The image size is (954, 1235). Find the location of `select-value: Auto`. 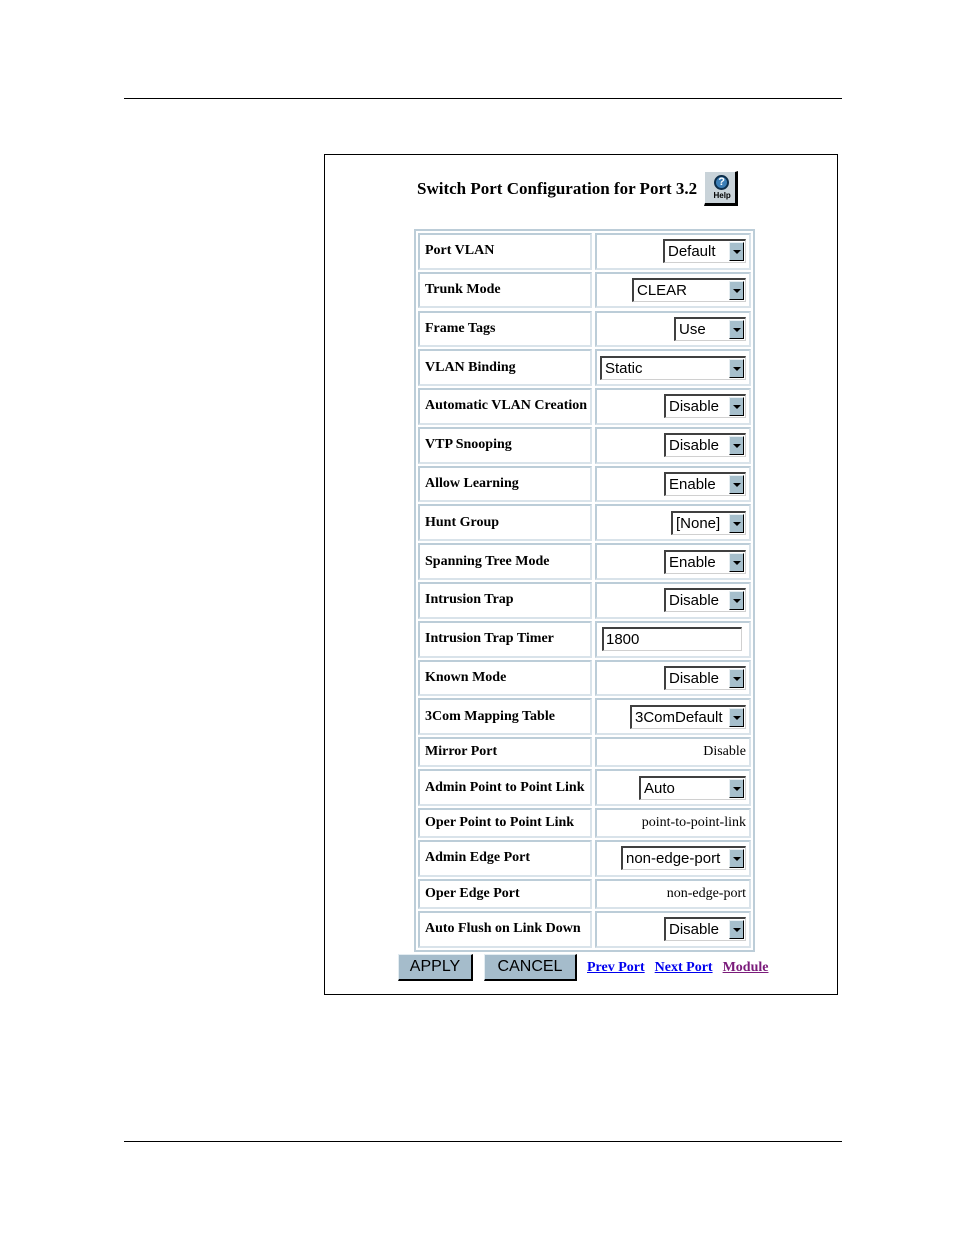

select-value: Auto is located at coordinates (659, 788).